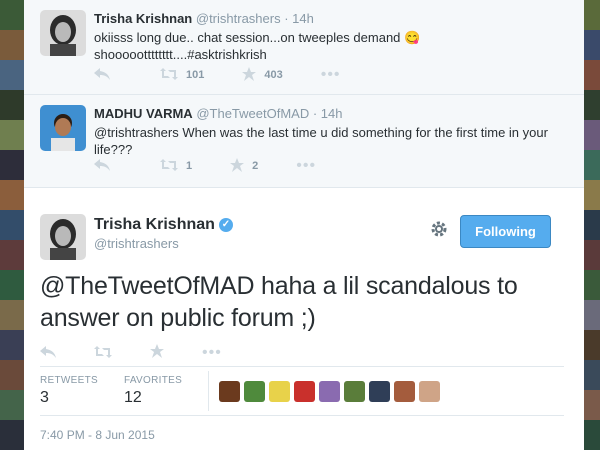 Image resolution: width=600 pixels, height=450 pixels. What do you see at coordinates (273, 75) in the screenshot?
I see `favorite-count: 403` at bounding box center [273, 75].